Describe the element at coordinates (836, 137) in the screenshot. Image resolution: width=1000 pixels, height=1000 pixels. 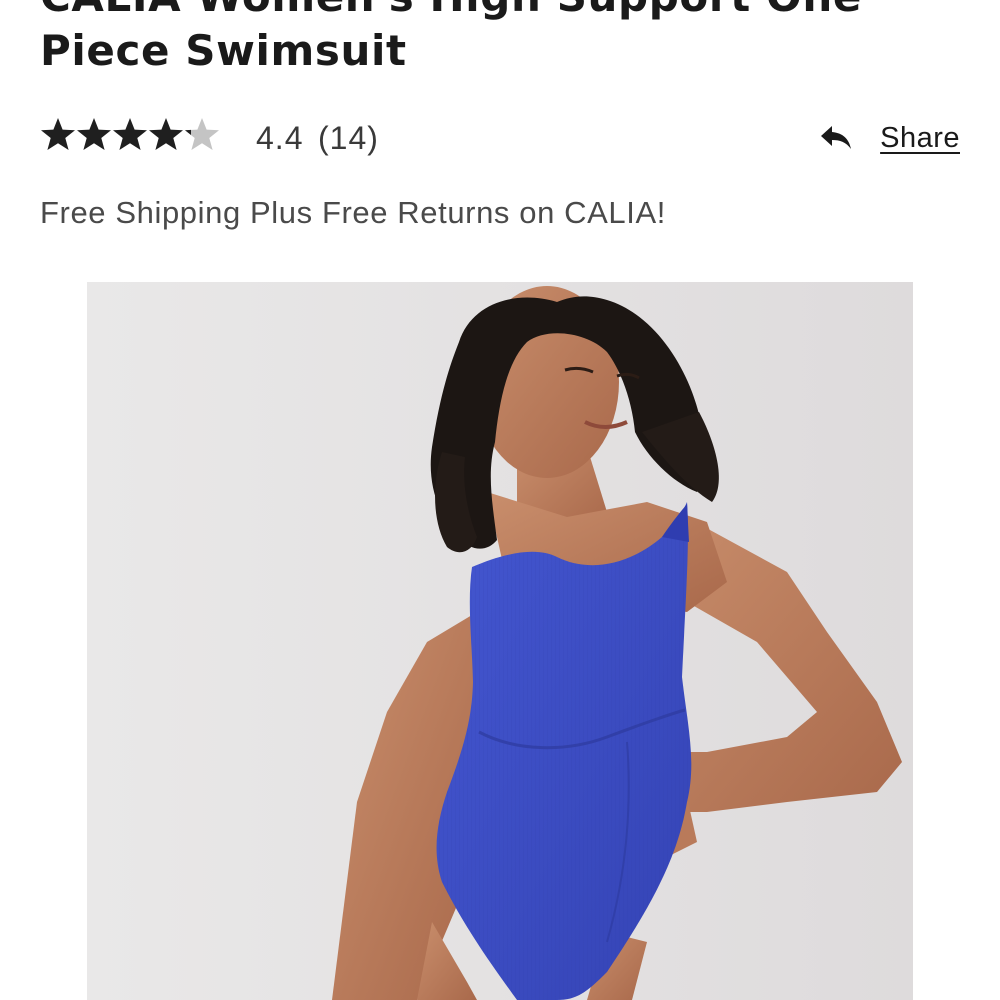
I see `reply-arrow-icon` at that location.